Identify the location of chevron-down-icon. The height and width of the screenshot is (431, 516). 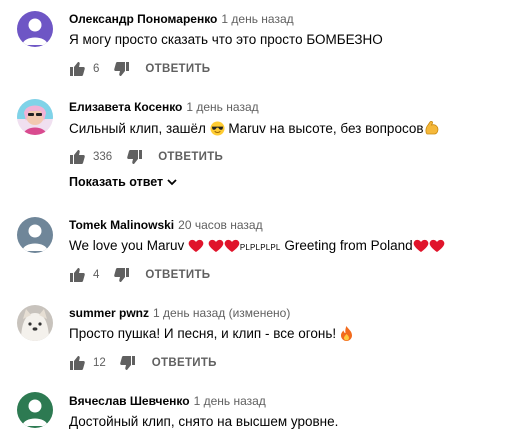
(172, 181).